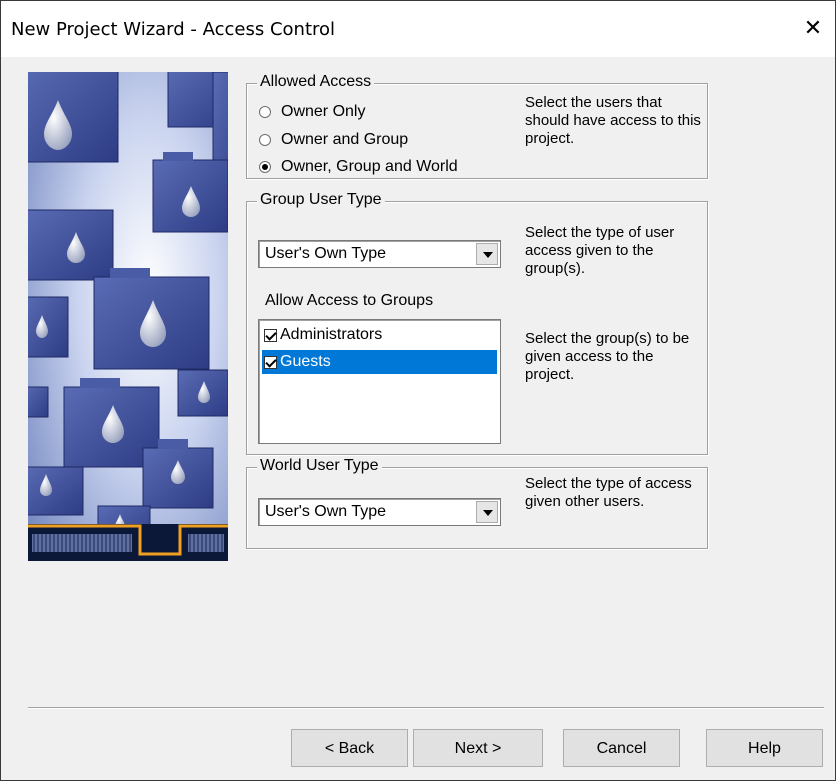 This screenshot has width=838, height=783. Describe the element at coordinates (621, 748) in the screenshot. I see `cancel-button: Cancel` at that location.